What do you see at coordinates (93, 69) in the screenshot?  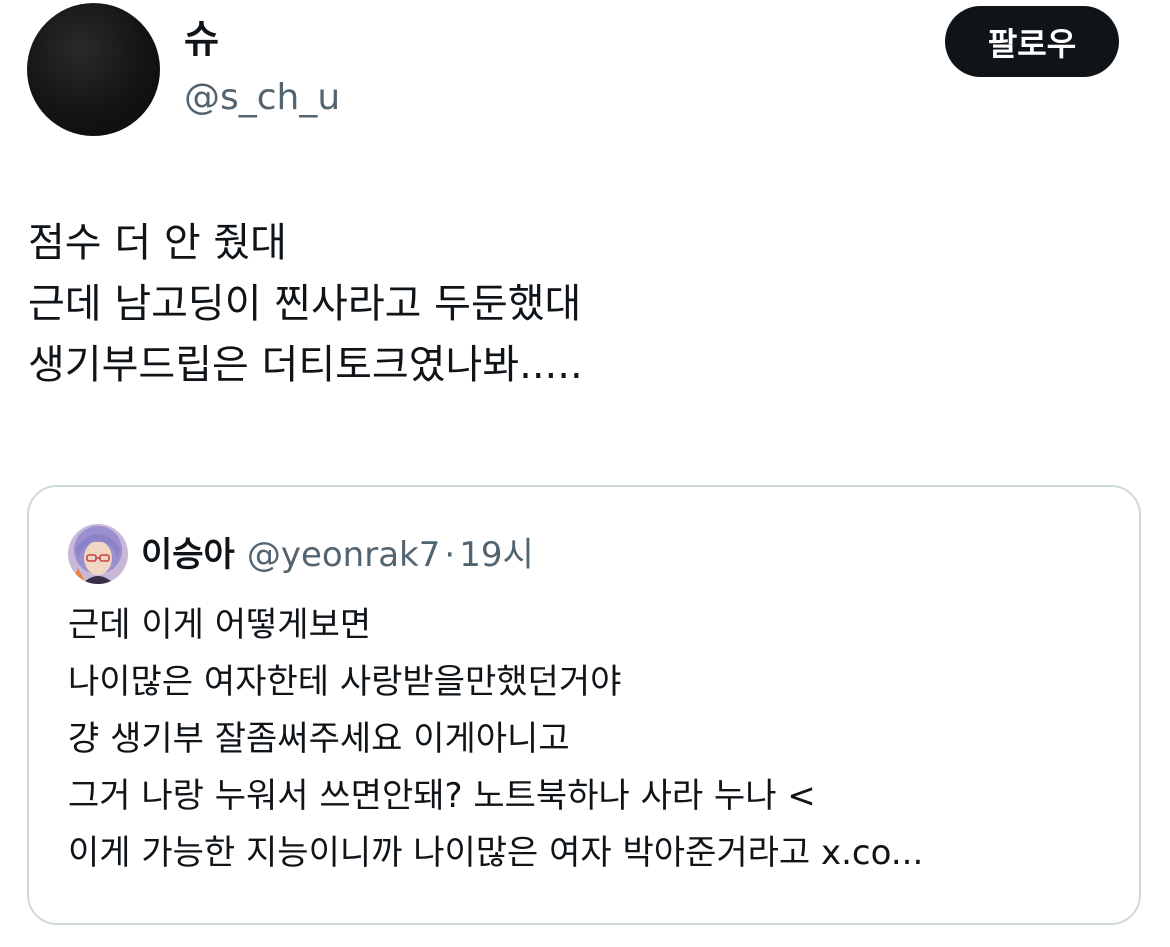 I see `author-avatar` at bounding box center [93, 69].